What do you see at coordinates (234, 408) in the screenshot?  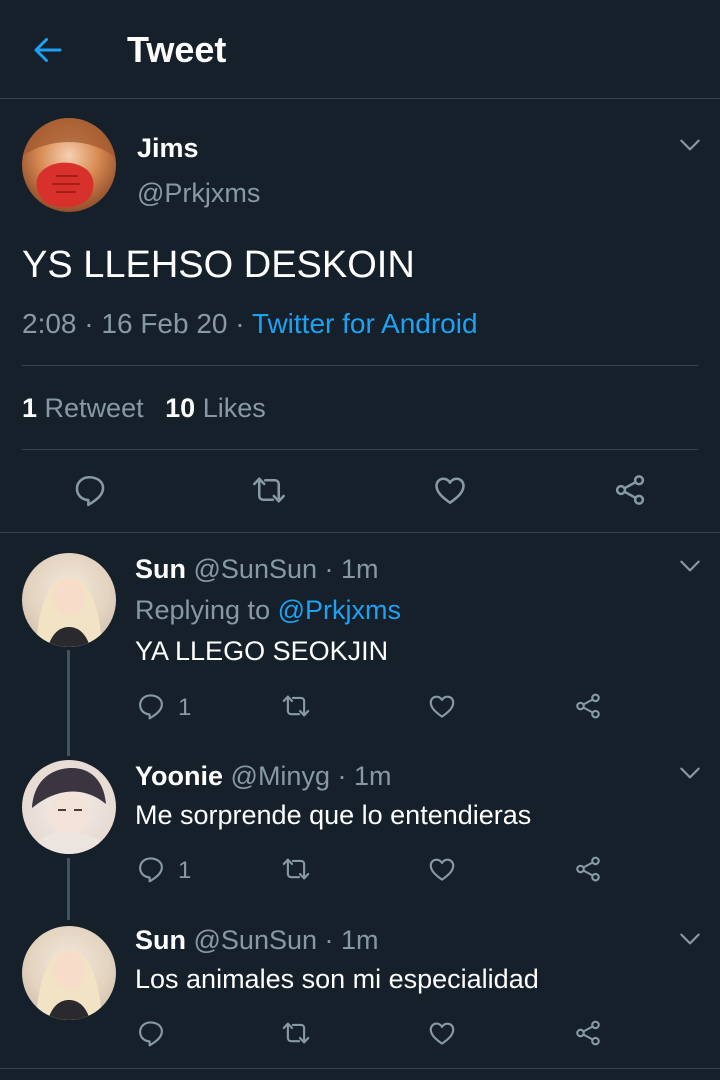 I see `like-label: Likes` at bounding box center [234, 408].